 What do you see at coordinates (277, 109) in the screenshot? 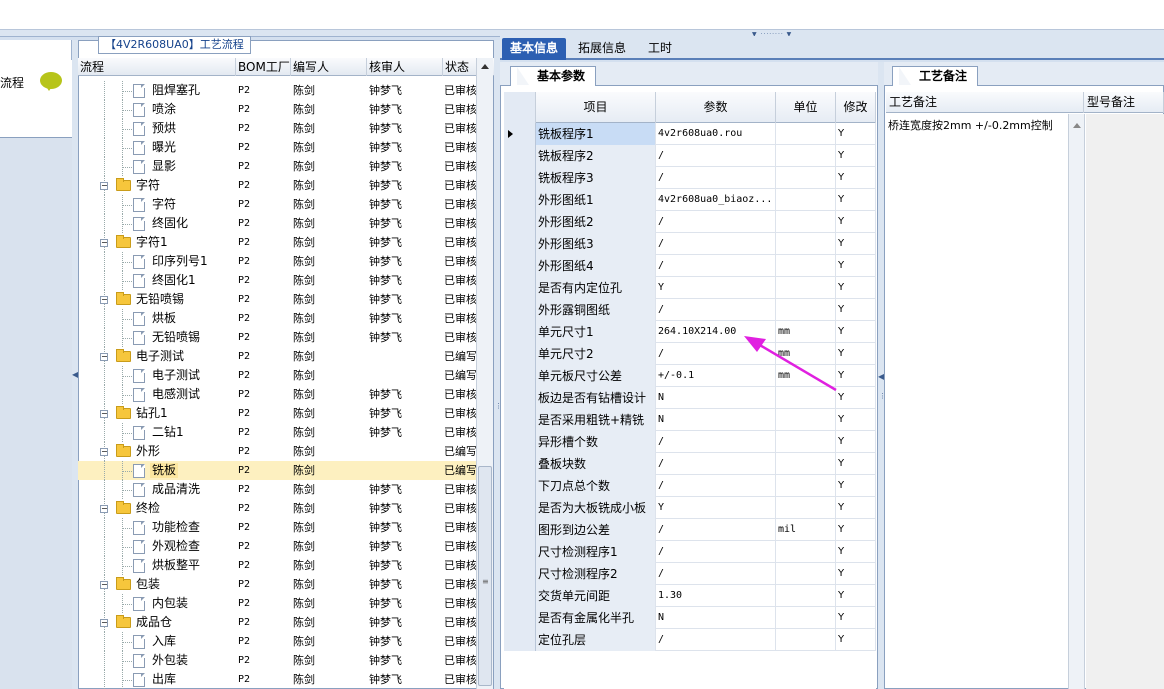
I see `tree-row: 喷涂 P2 陈剑 钟梦飞 已审核` at bounding box center [277, 109].